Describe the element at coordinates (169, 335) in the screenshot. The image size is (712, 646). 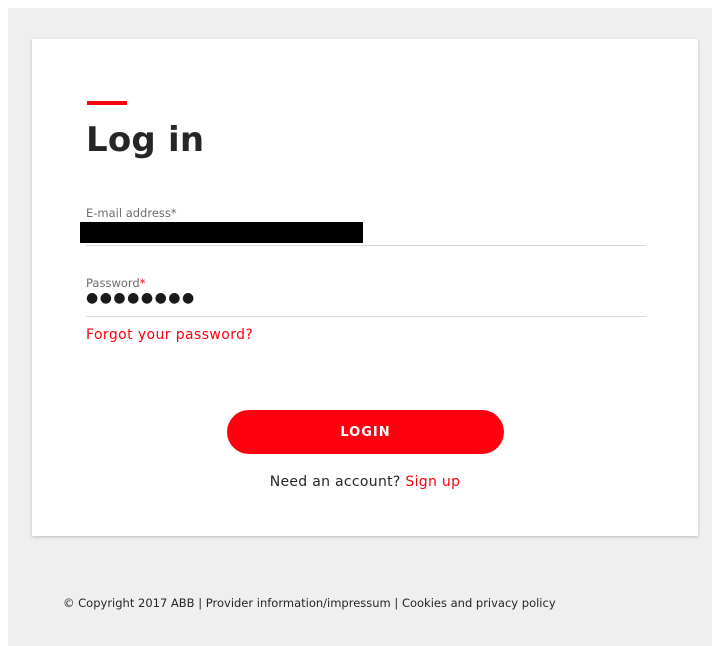
I see `forgot-password-link: Forgot your password?` at that location.